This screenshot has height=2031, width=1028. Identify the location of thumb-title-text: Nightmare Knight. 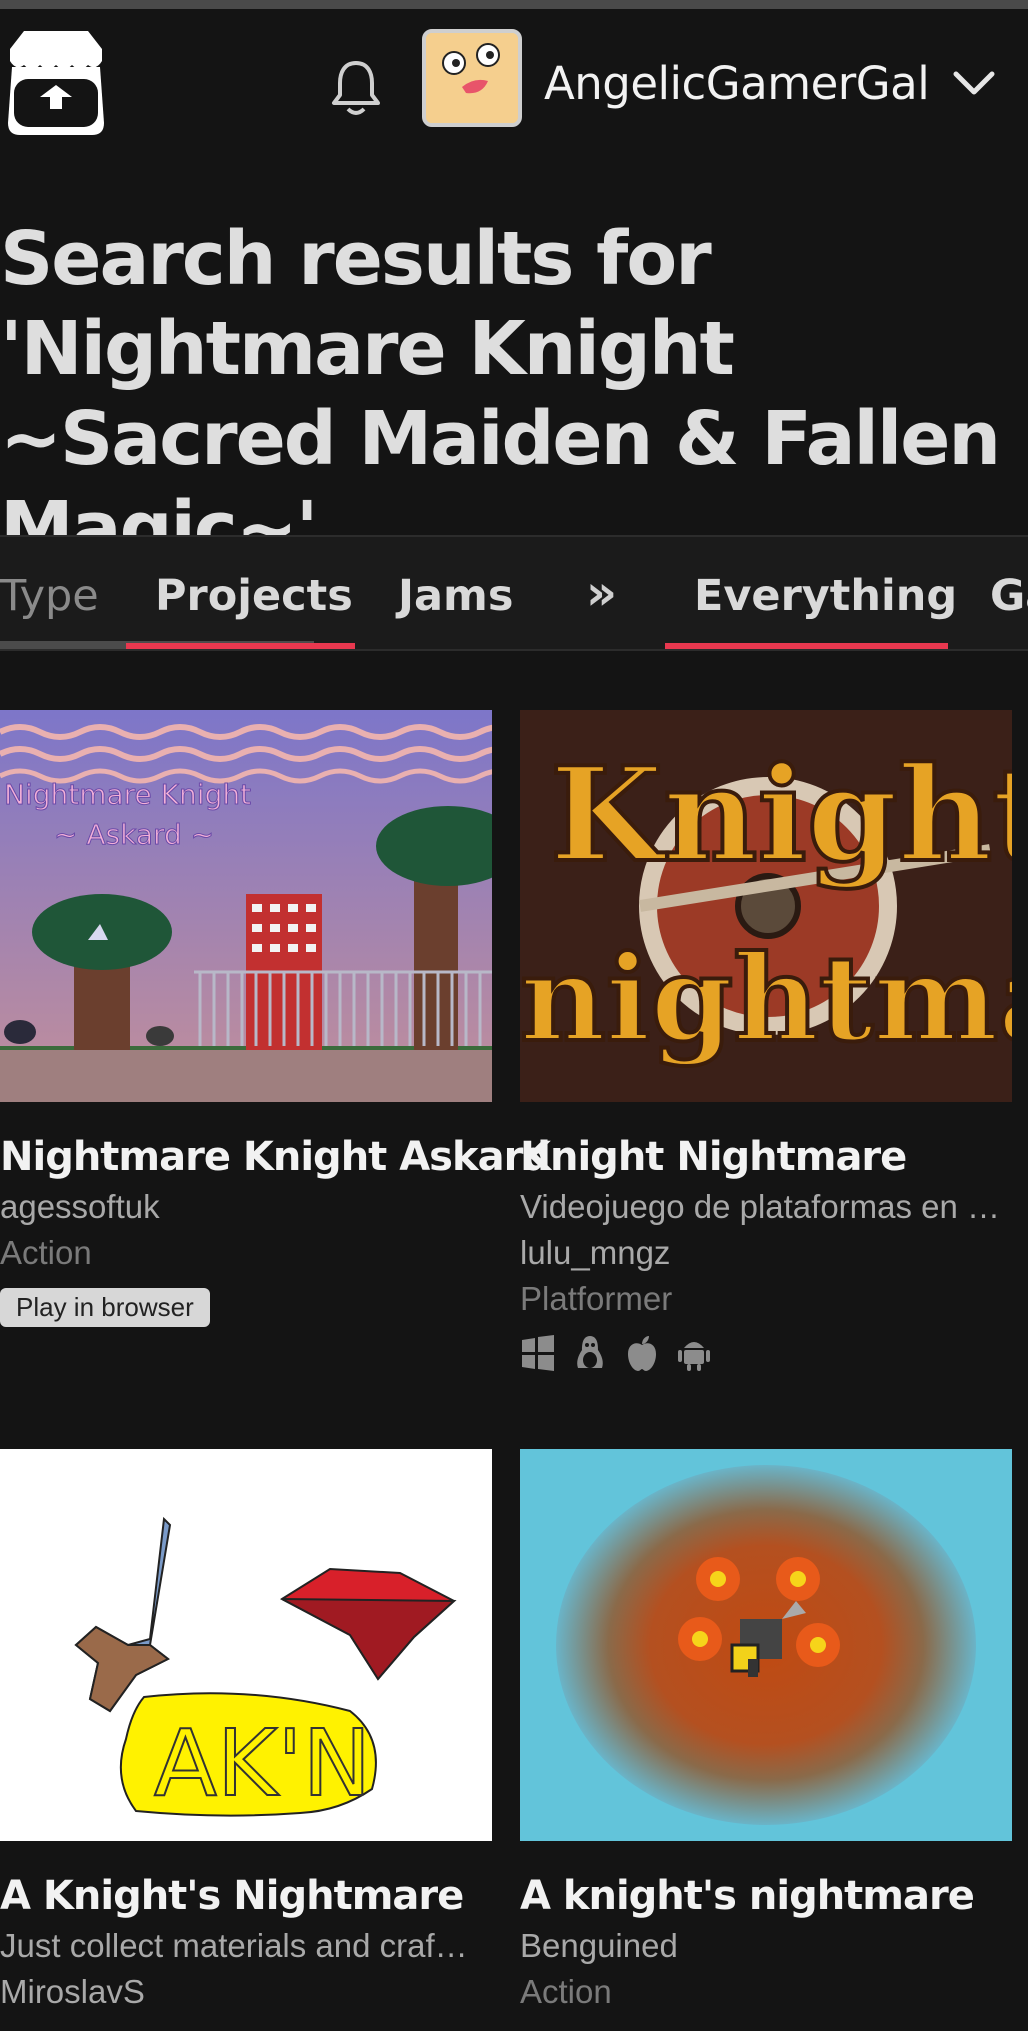
(127, 794).